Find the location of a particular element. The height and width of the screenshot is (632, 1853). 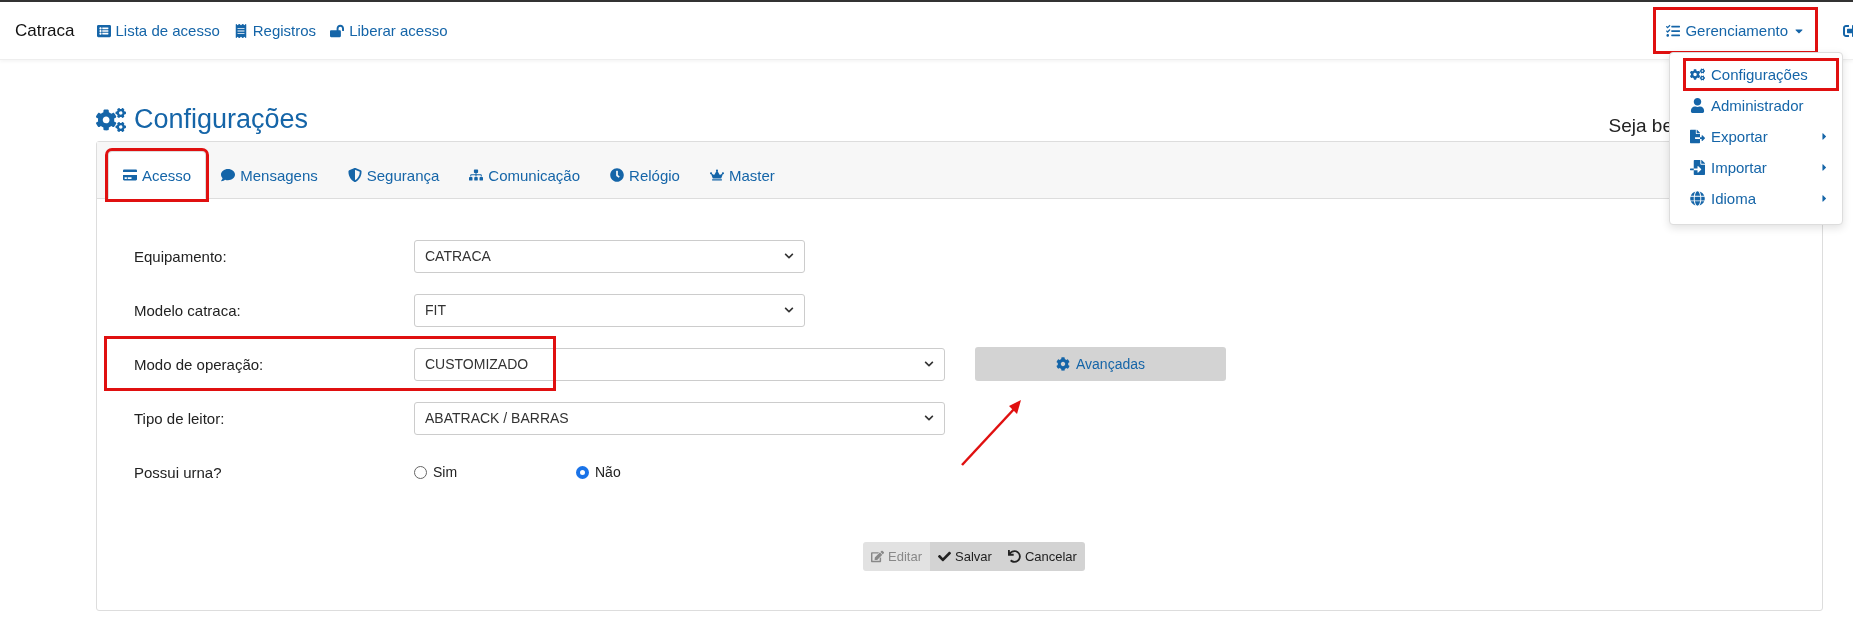

speech-bubble-icon is located at coordinates (228, 175).